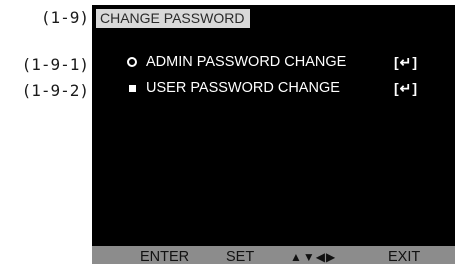 The width and height of the screenshot is (455, 268). I want to click on enter-button: ENTER, so click(164, 257).